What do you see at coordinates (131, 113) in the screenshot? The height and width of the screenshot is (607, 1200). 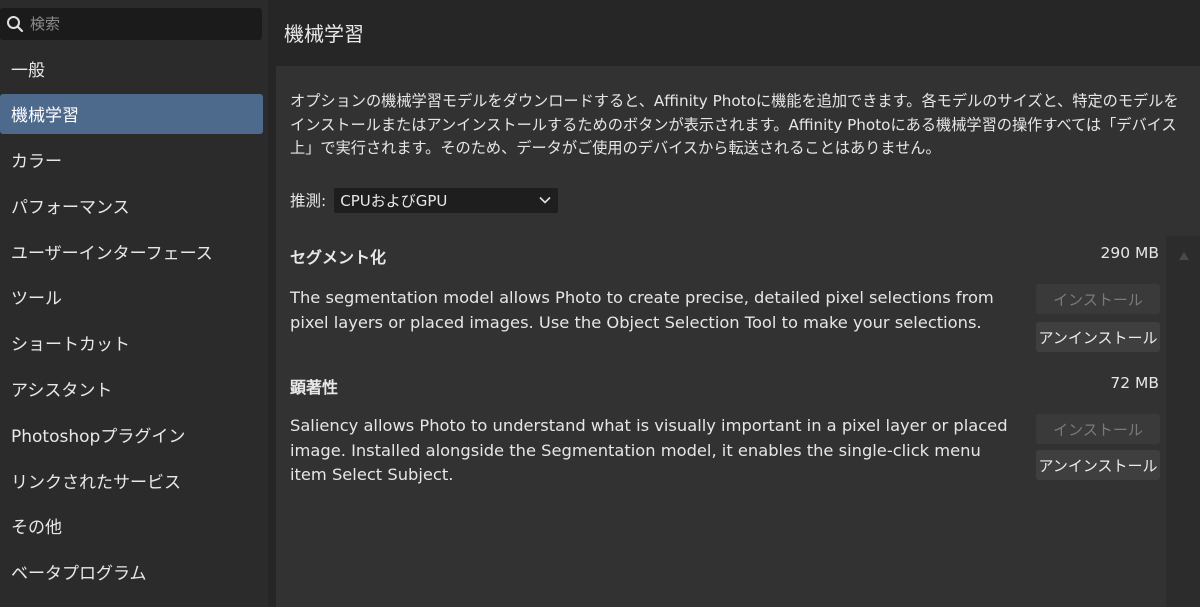 I see `sidebar-item-machine-learning: 機械学習` at bounding box center [131, 113].